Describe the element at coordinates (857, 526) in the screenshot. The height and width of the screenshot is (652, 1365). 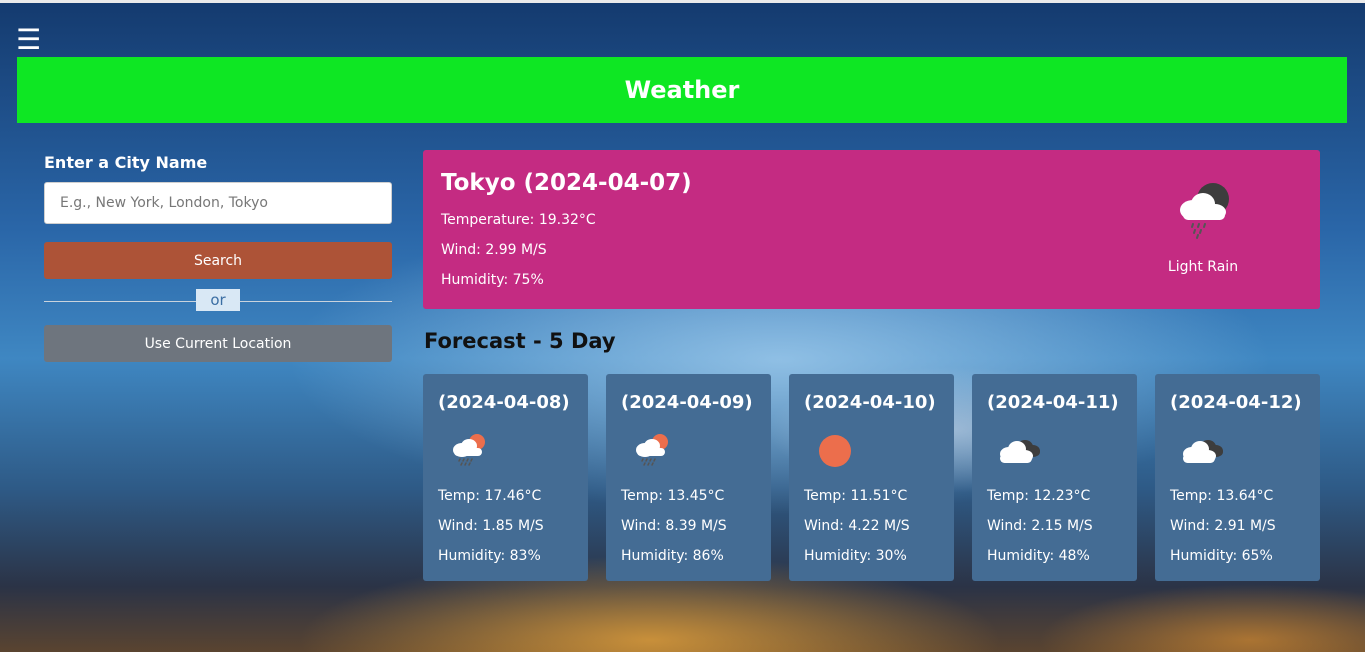
I see `forecast-wind: Wind: 4.22 M/S` at that location.